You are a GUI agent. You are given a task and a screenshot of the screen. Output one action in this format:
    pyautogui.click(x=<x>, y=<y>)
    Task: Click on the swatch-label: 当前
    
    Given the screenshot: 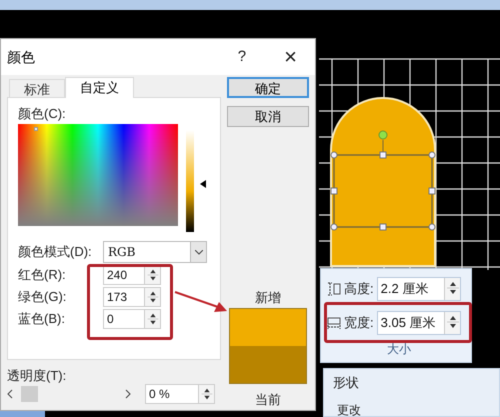 What is the action you would take?
    pyautogui.click(x=268, y=400)
    